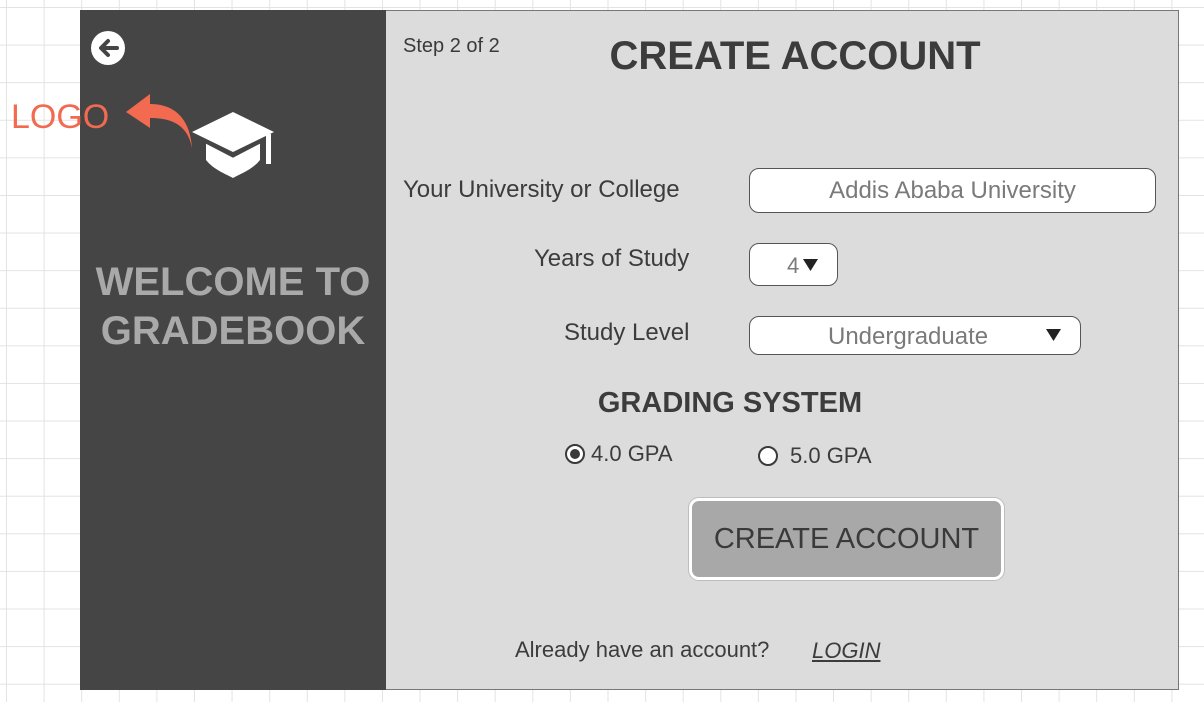 The width and height of the screenshot is (1204, 702). Describe the element at coordinates (952, 190) in the screenshot. I see `university-input` at that location.